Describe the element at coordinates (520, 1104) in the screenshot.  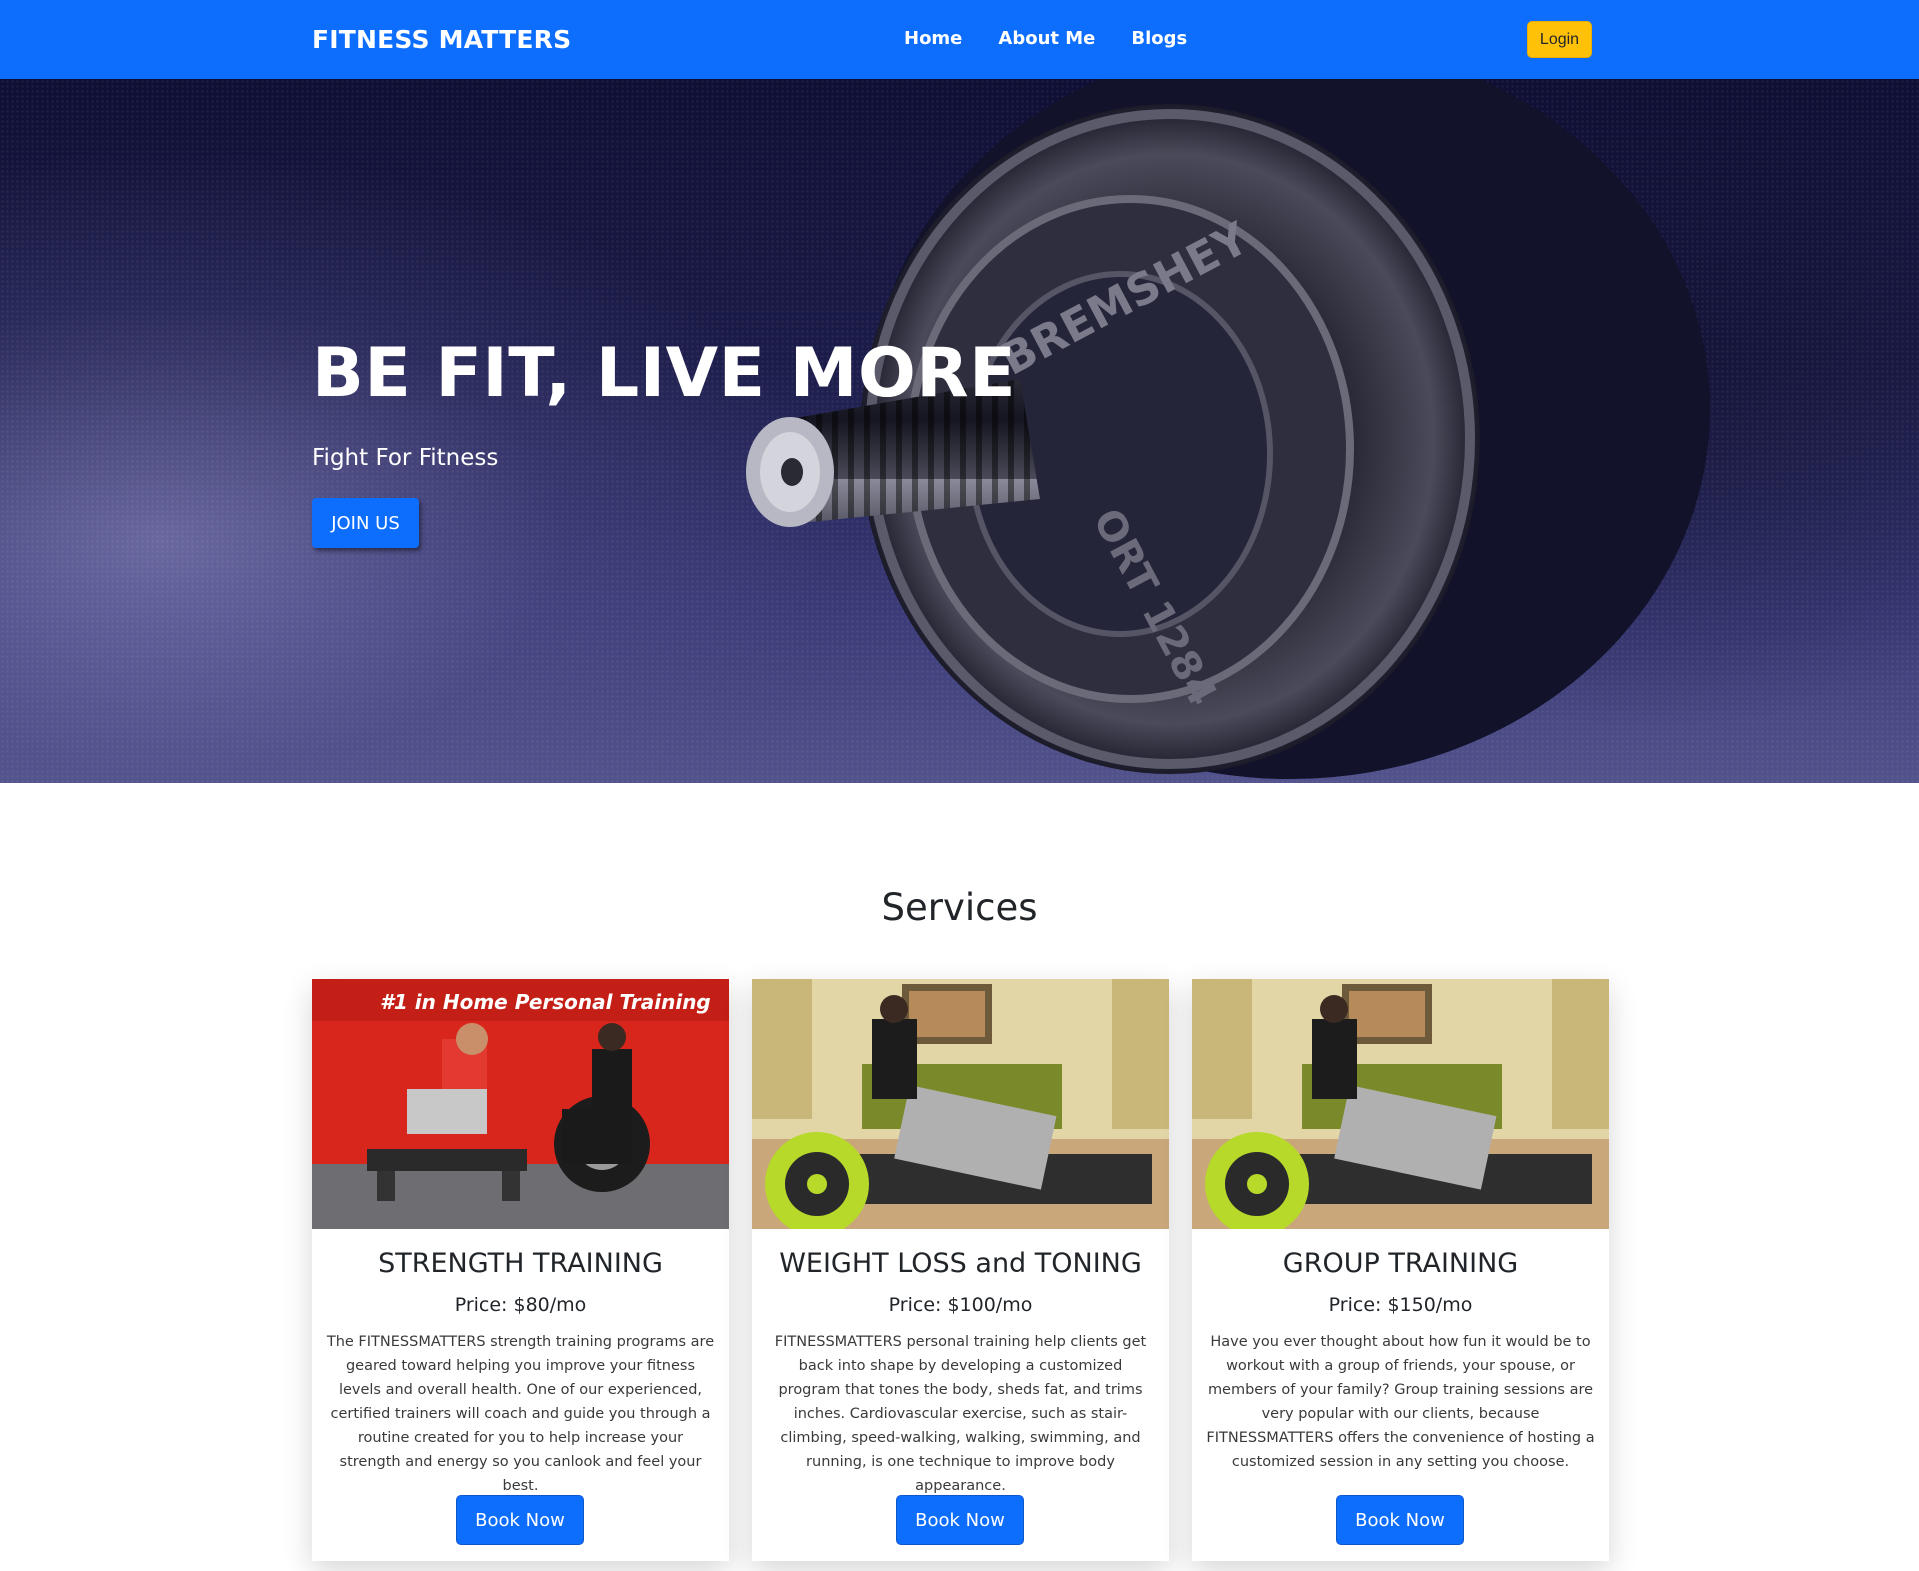
I see `strength-training-image: #1 in Home Personal Training` at that location.